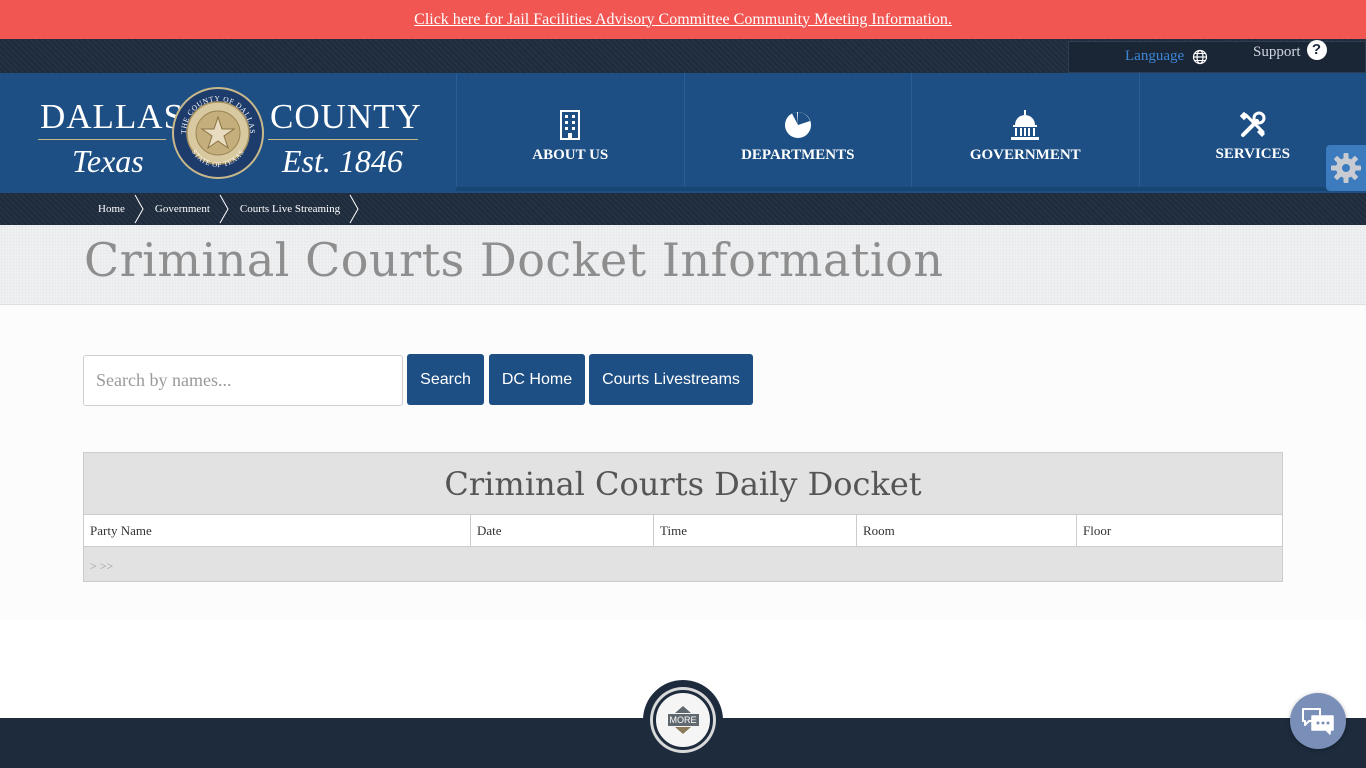 This screenshot has width=1366, height=768. I want to click on language-selector: Language, so click(1166, 56).